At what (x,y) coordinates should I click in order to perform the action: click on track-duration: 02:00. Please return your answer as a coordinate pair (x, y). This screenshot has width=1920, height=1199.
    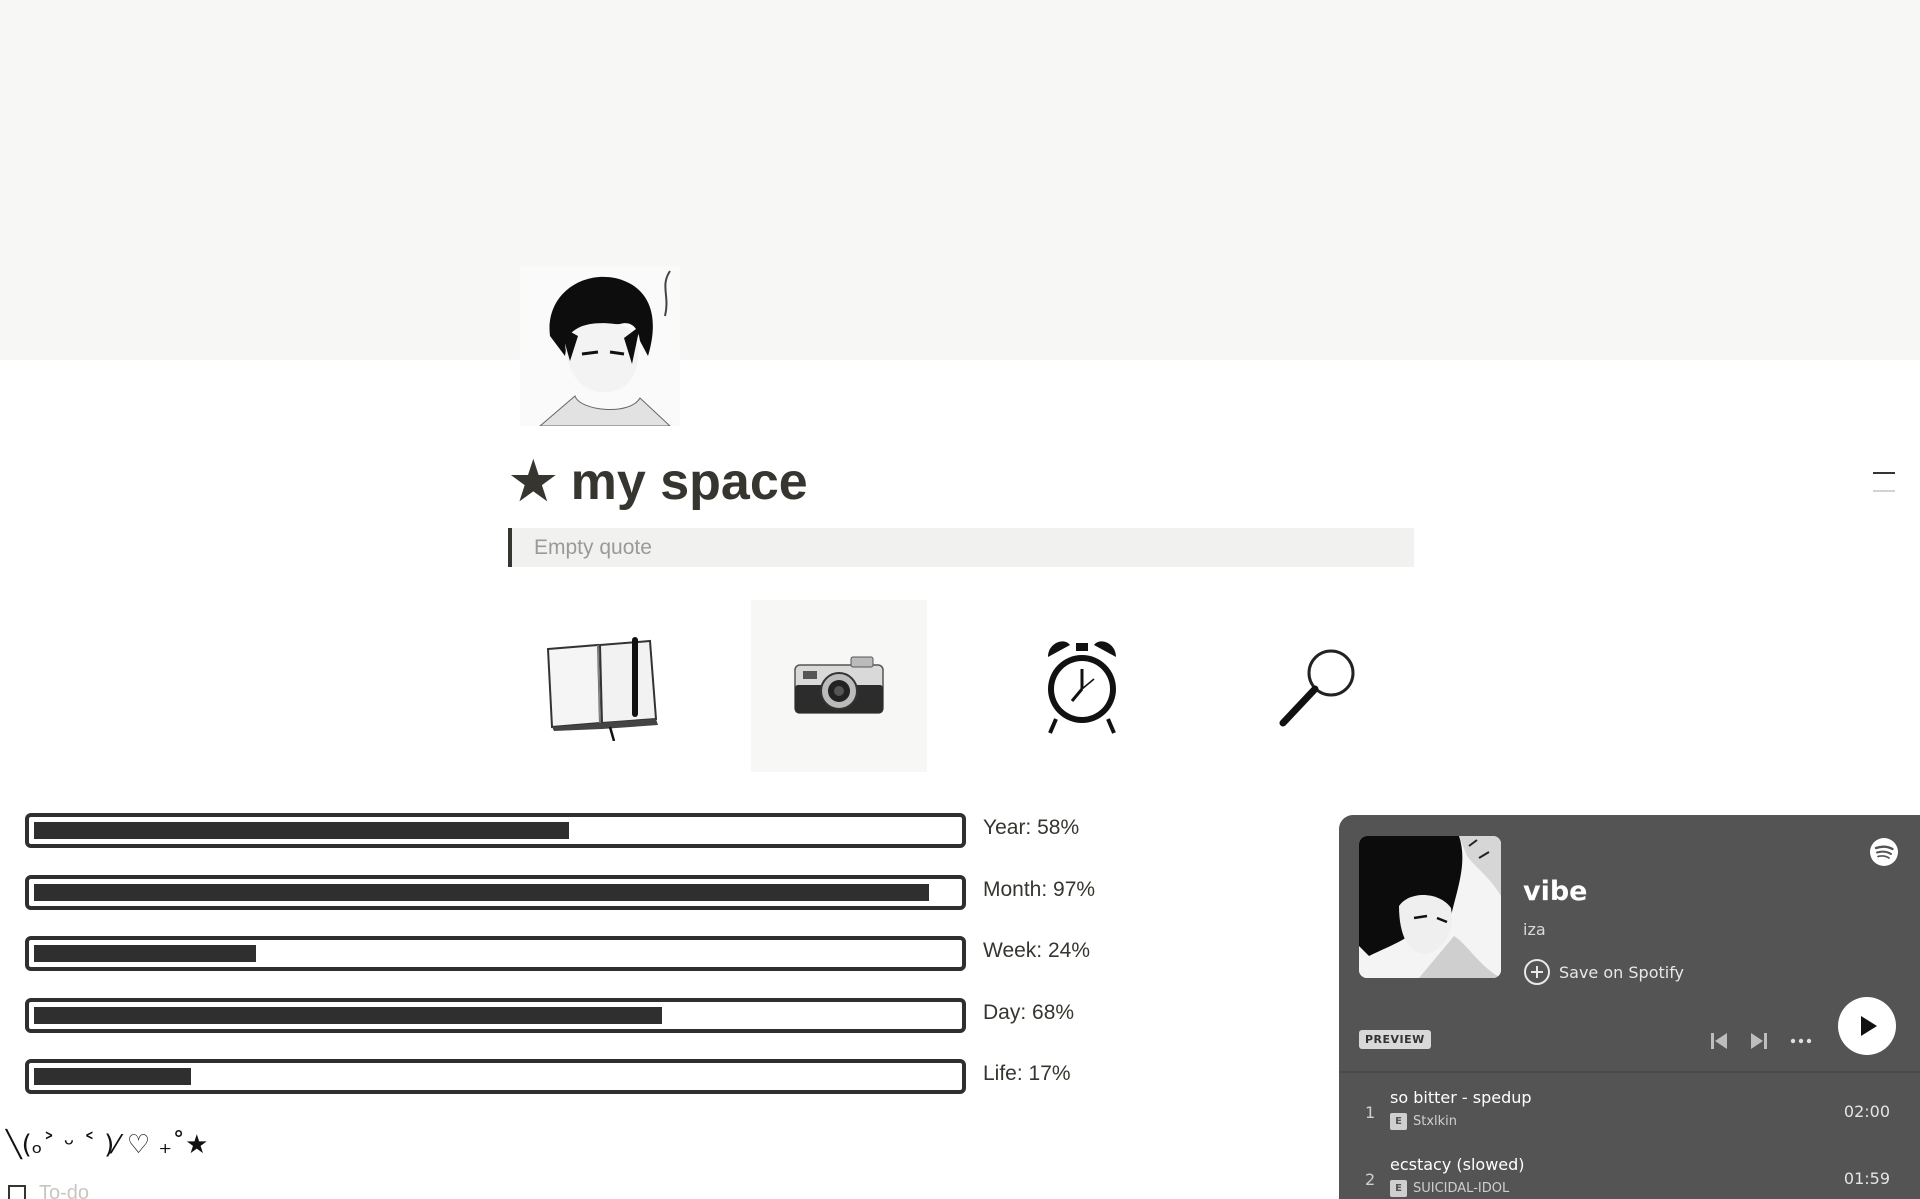
    Looking at the image, I should click on (1866, 1111).